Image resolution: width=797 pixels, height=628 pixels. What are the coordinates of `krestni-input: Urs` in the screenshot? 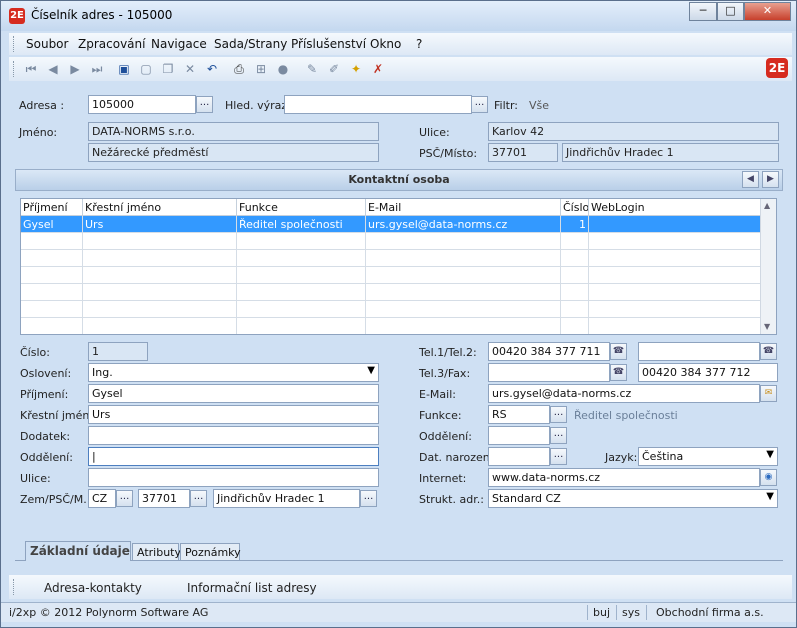 It's located at (233, 414).